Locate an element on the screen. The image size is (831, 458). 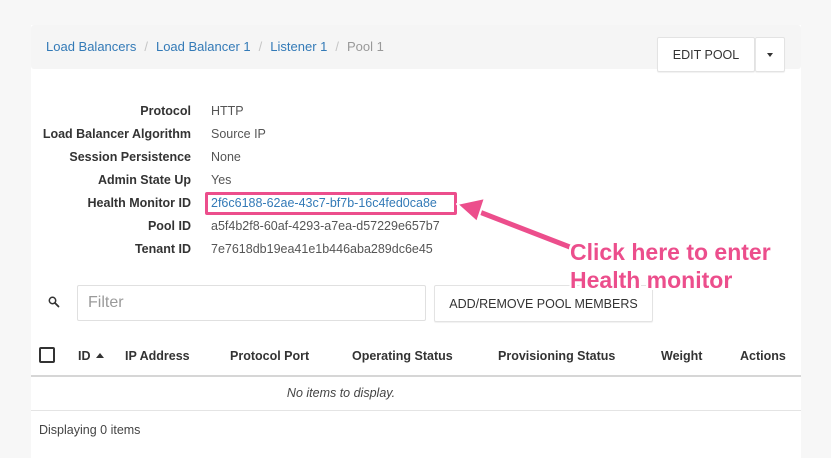
filter-input is located at coordinates (251, 303).